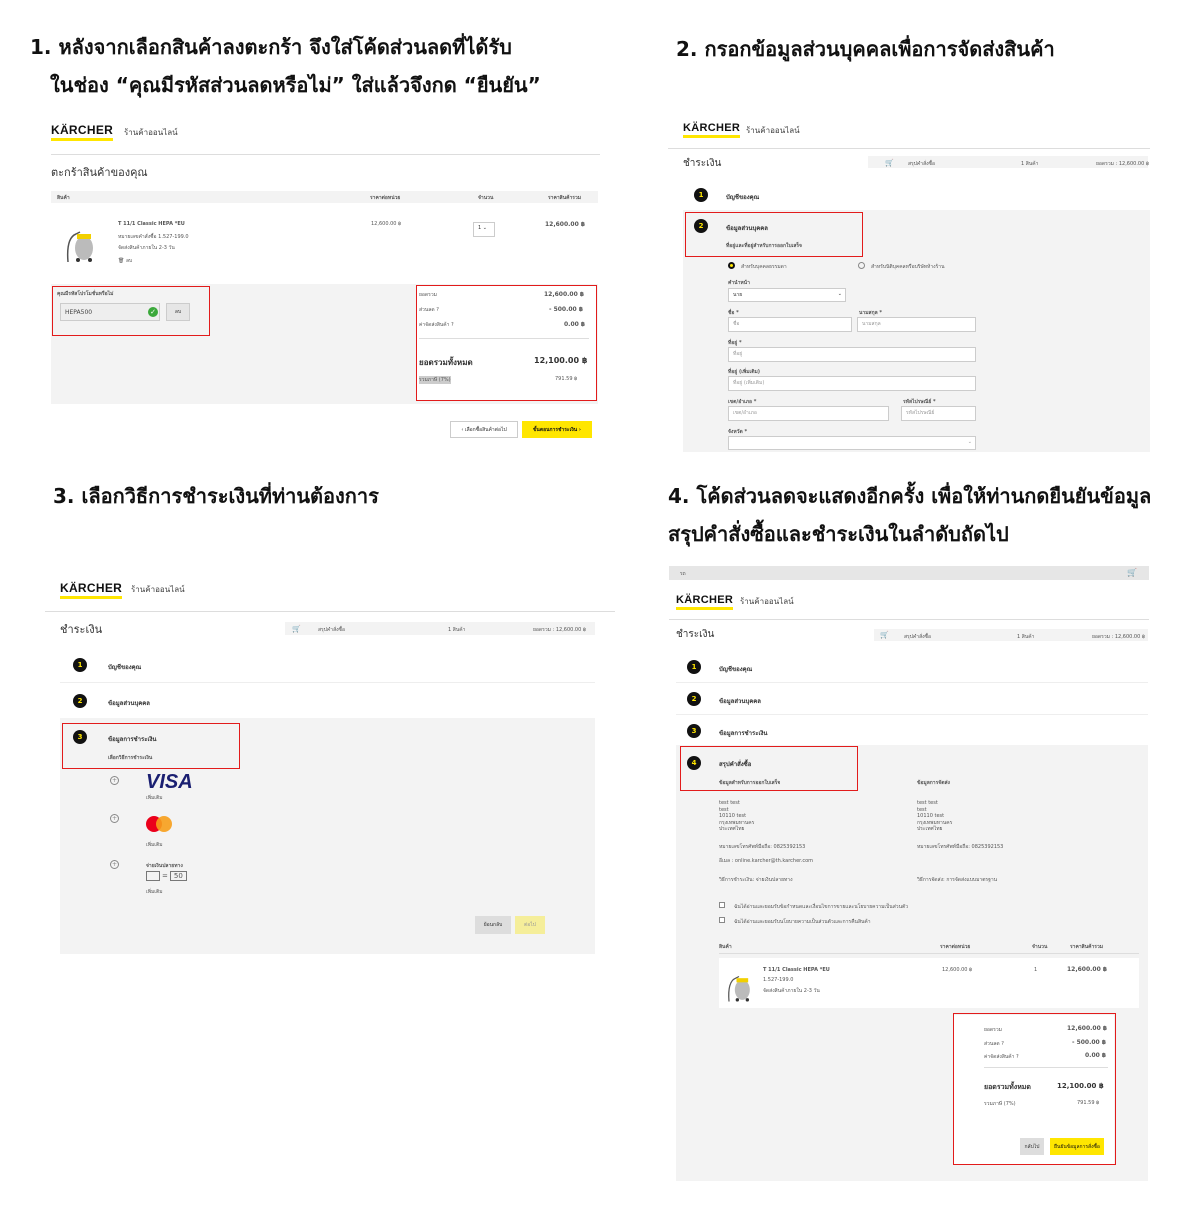  I want to click on item-code: หมายเลขคำสั่งซื้อ 1.527-199.0, so click(153, 237).